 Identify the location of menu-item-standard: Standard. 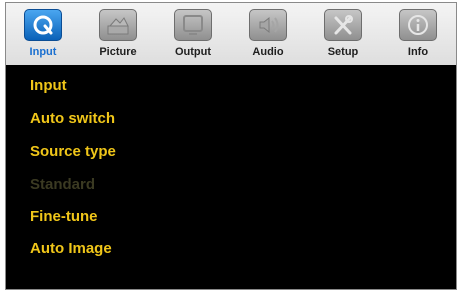
(63, 184).